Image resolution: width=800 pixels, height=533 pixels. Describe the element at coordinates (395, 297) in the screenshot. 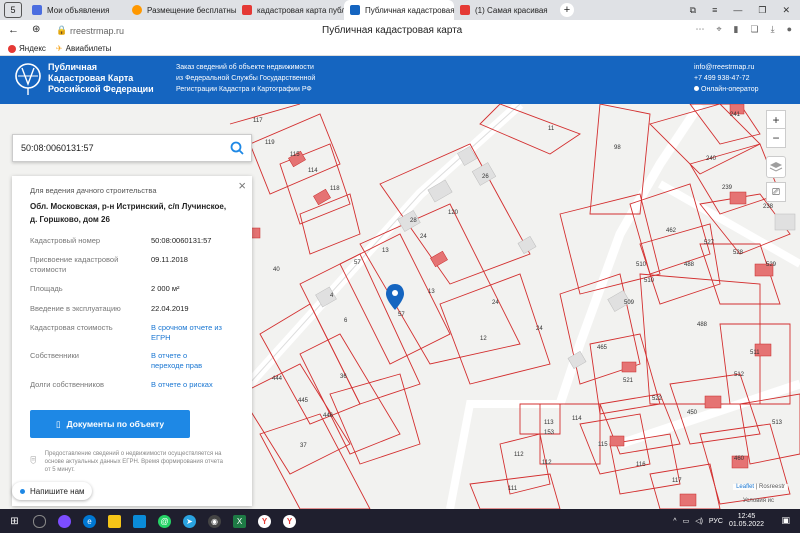

I see `selected-parcel-marker` at that location.